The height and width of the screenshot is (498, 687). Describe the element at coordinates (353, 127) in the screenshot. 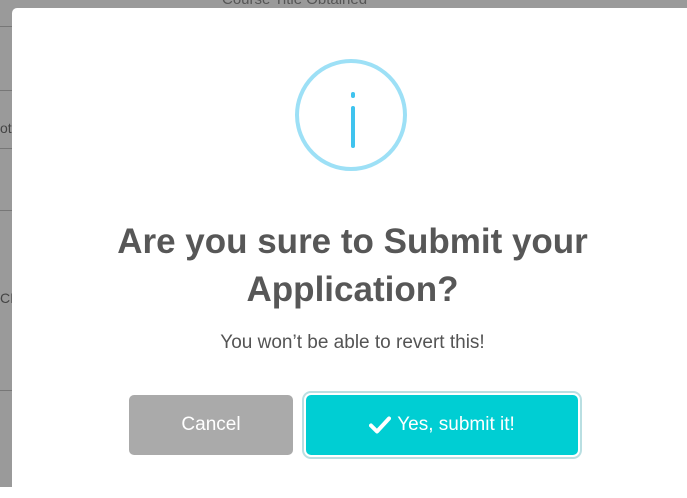

I see `info-icon-stem` at that location.